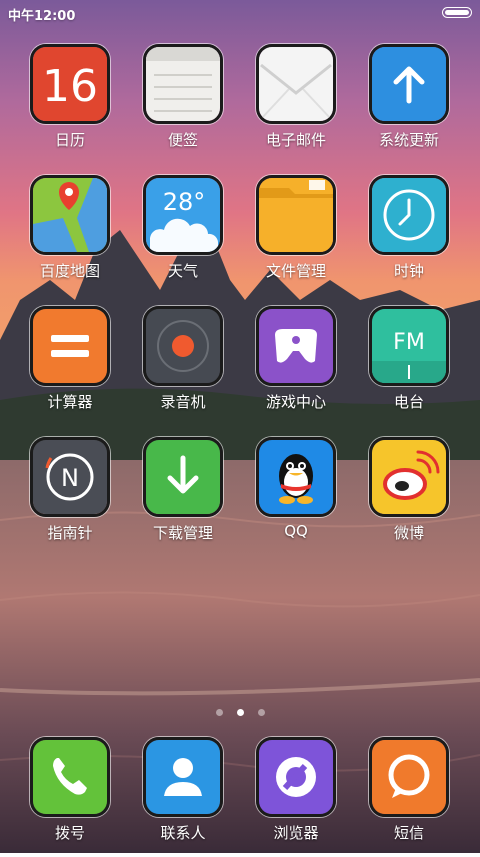 This screenshot has width=480, height=857. What do you see at coordinates (296, 477) in the screenshot?
I see `qq-penguin-icon` at bounding box center [296, 477].